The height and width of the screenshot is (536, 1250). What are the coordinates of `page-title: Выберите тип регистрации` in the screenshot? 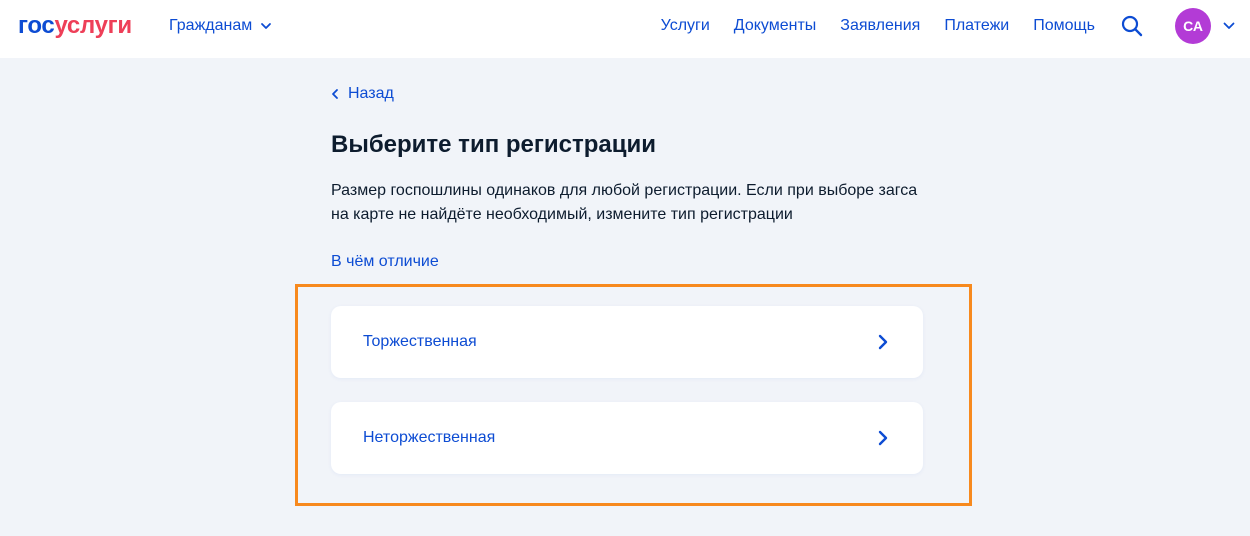 It's located at (493, 144).